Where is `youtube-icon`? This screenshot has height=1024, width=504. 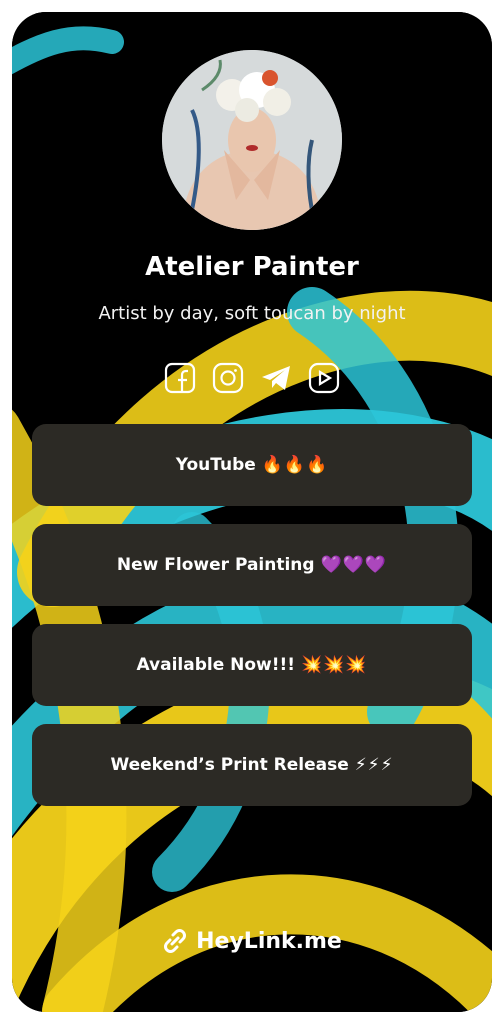 youtube-icon is located at coordinates (324, 378).